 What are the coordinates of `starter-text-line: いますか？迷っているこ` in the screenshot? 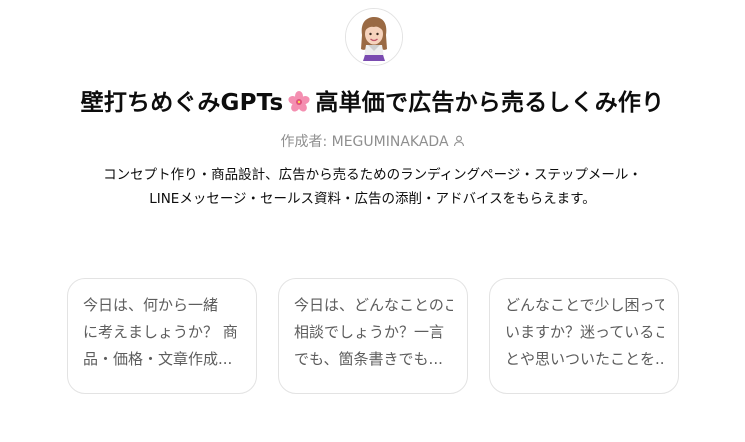 It's located at (584, 332).